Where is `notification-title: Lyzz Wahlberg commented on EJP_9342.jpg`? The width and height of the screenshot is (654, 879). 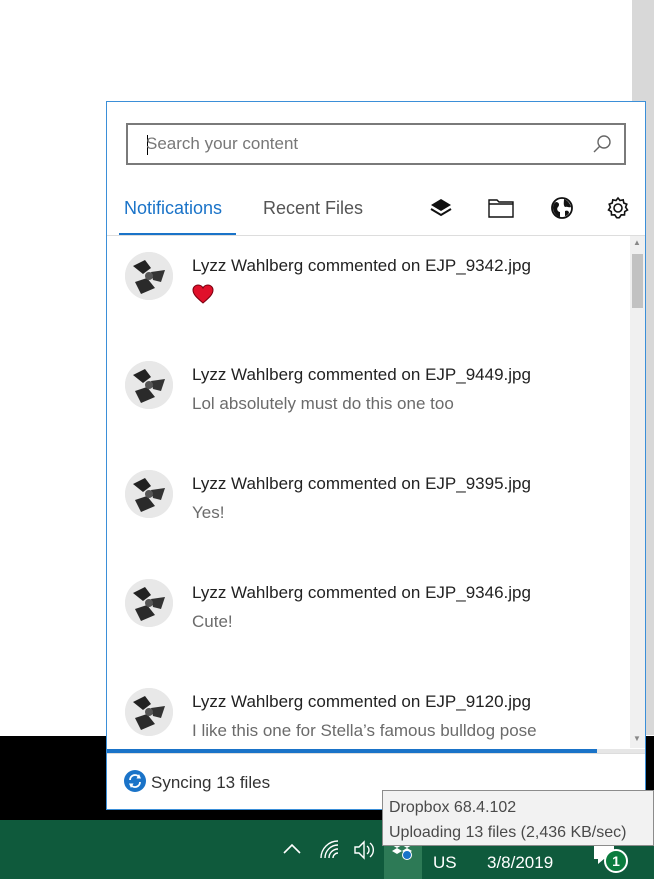 notification-title: Lyzz Wahlberg commented on EJP_9342.jpg is located at coordinates (361, 265).